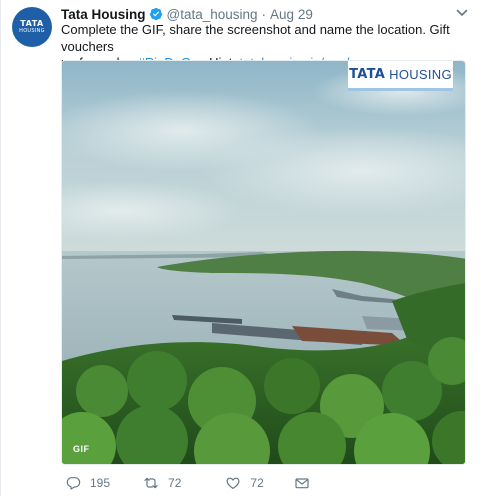  Describe the element at coordinates (400, 89) in the screenshot. I see `brand-logo-underline` at that location.